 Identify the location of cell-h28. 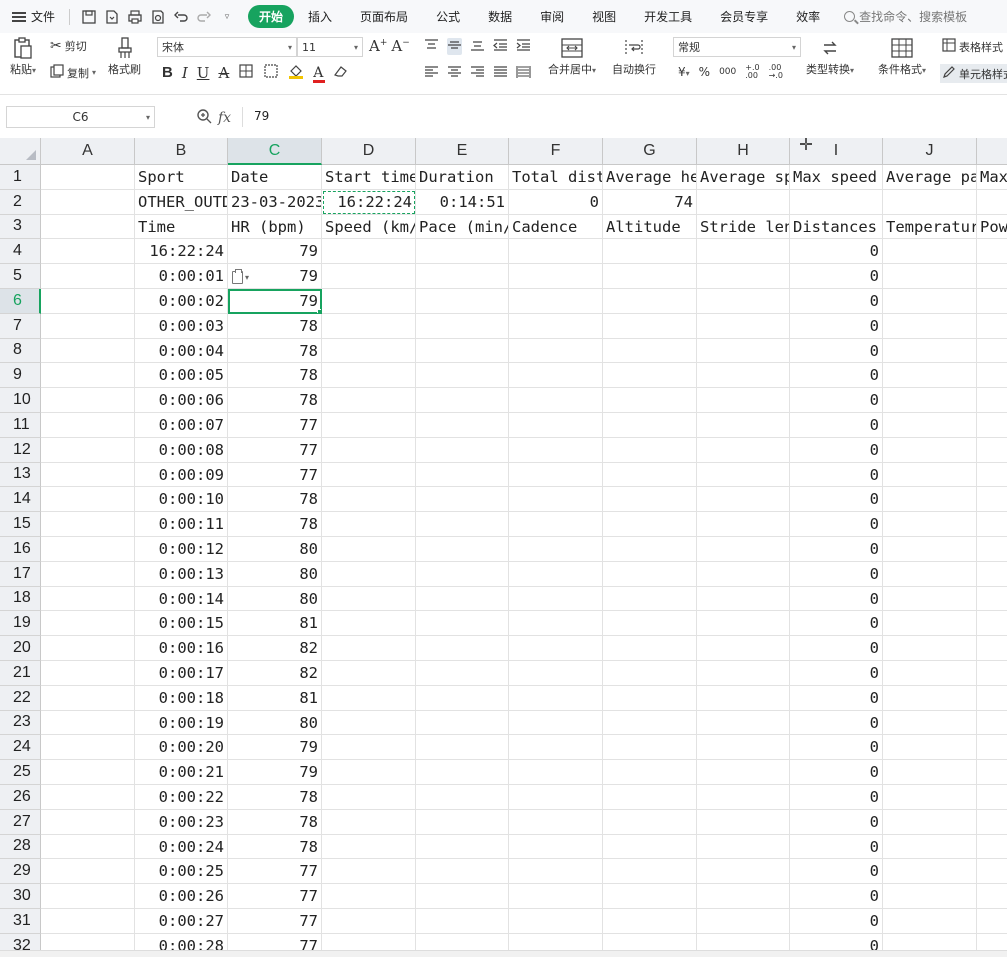
(743, 847).